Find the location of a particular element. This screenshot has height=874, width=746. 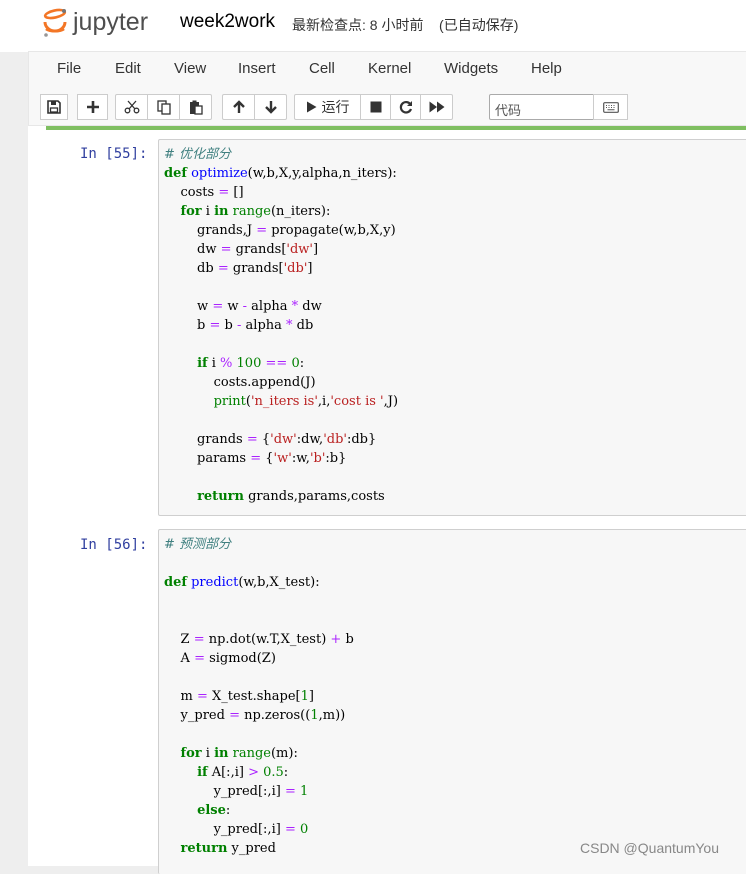

code-line: b = b - alpha * db is located at coordinates (238, 325).